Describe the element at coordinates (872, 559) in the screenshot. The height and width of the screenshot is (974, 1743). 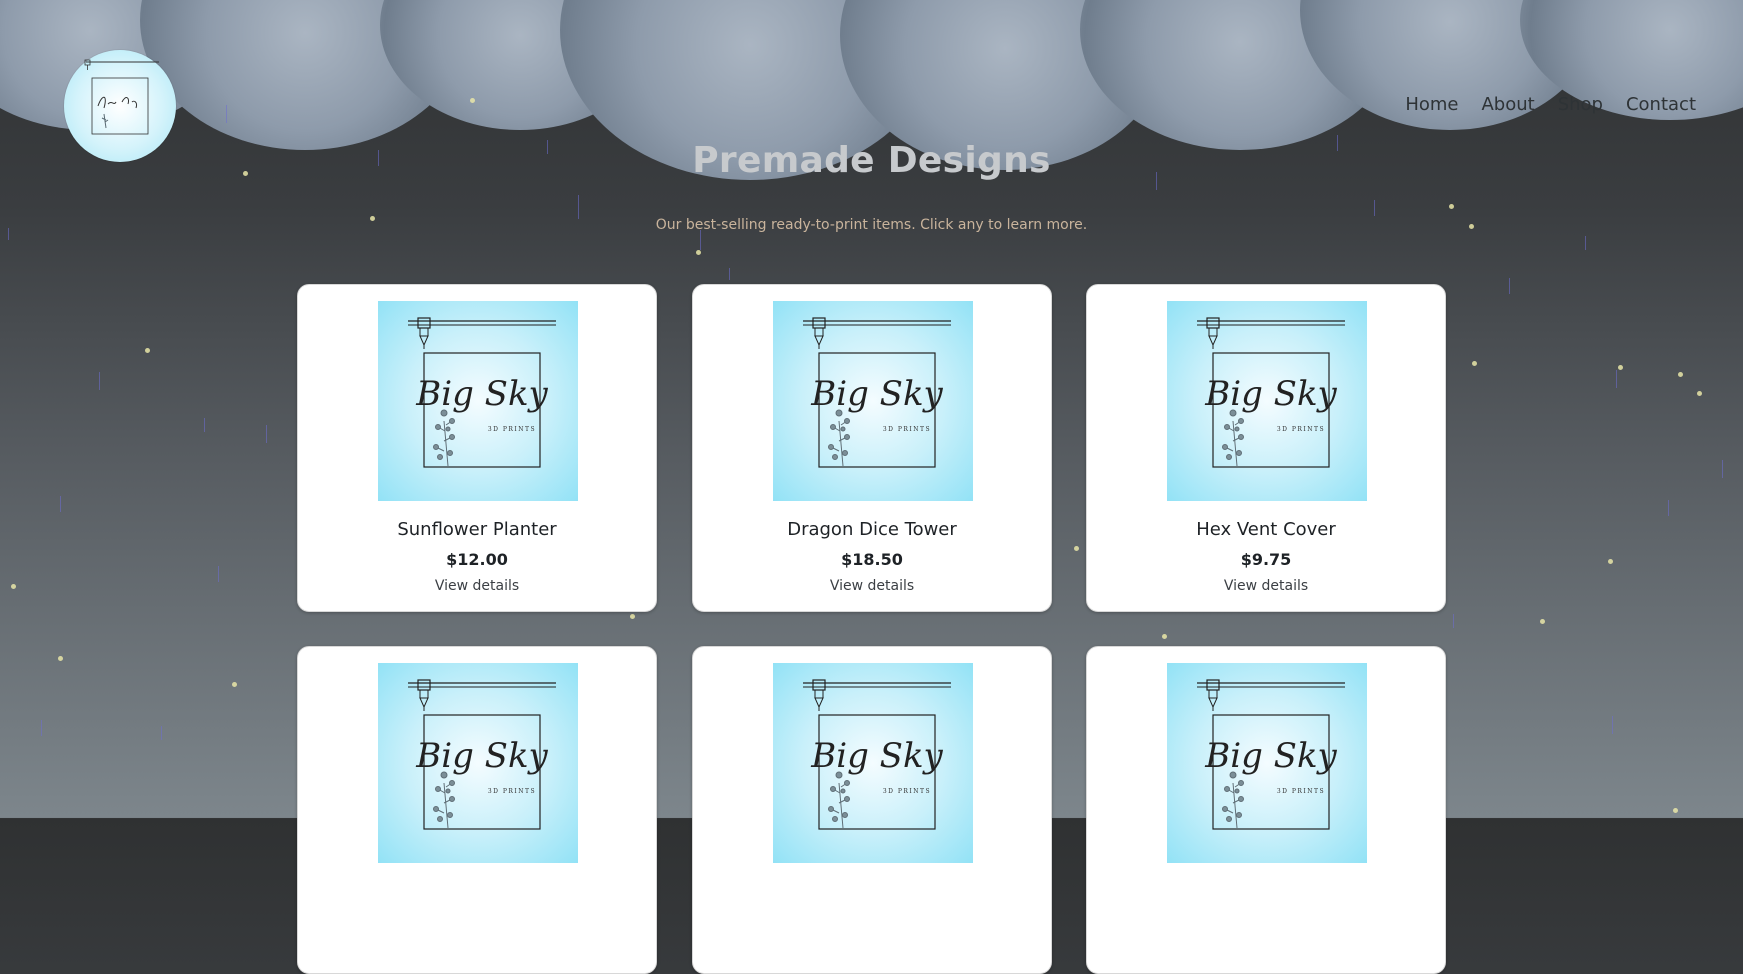
I see `product-price: $18.50` at that location.